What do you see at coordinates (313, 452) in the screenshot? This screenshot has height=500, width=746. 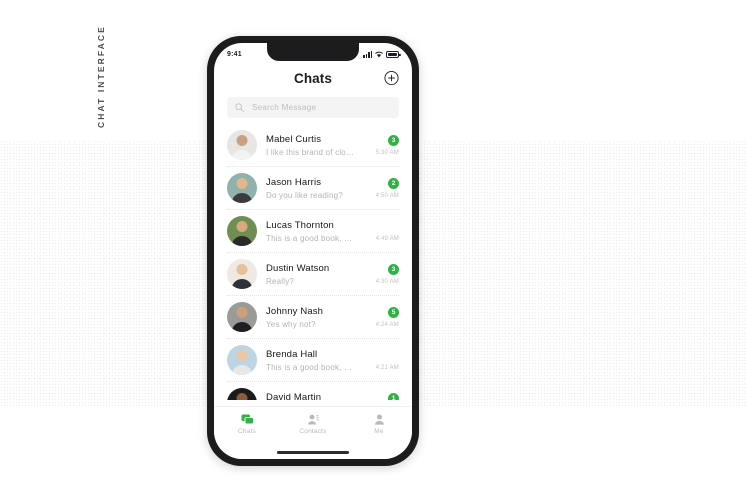 I see `home-indicator` at bounding box center [313, 452].